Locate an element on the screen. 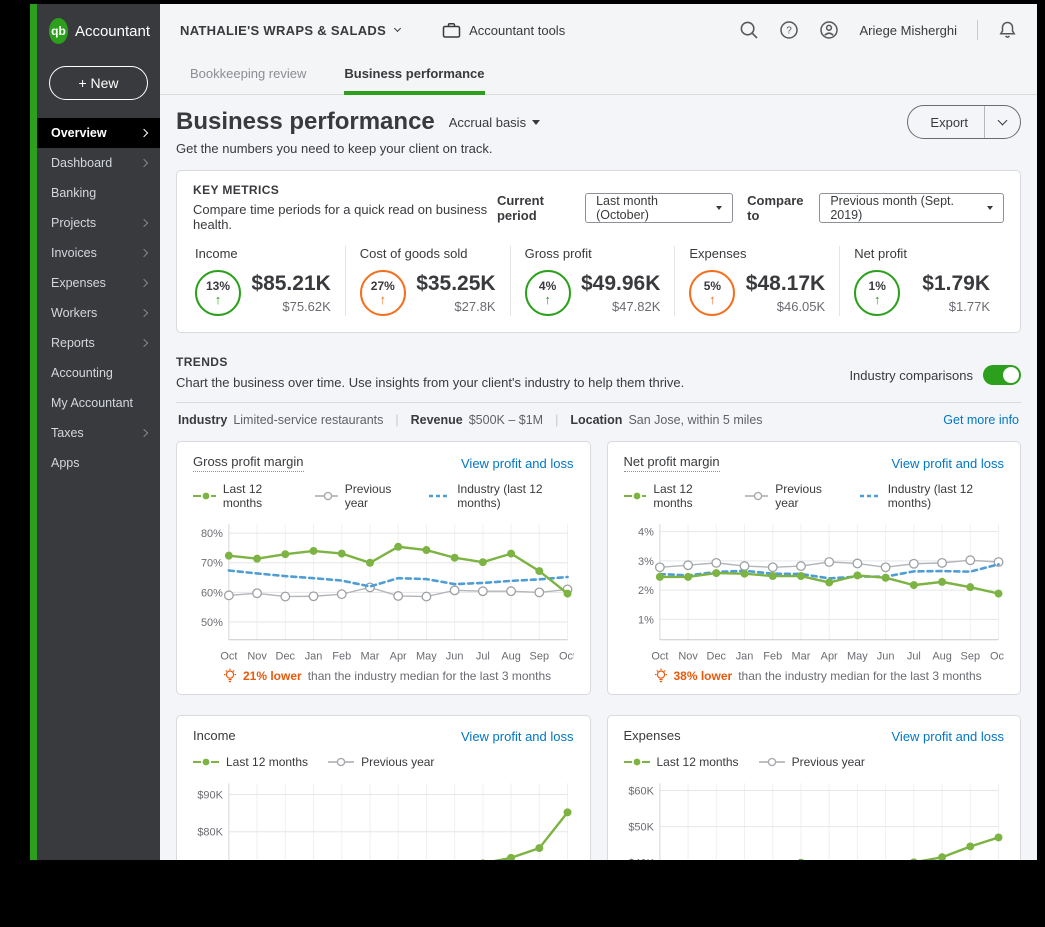 This screenshot has width=1045, height=927. accrual-basis-selector: Accrual basis is located at coordinates (495, 122).